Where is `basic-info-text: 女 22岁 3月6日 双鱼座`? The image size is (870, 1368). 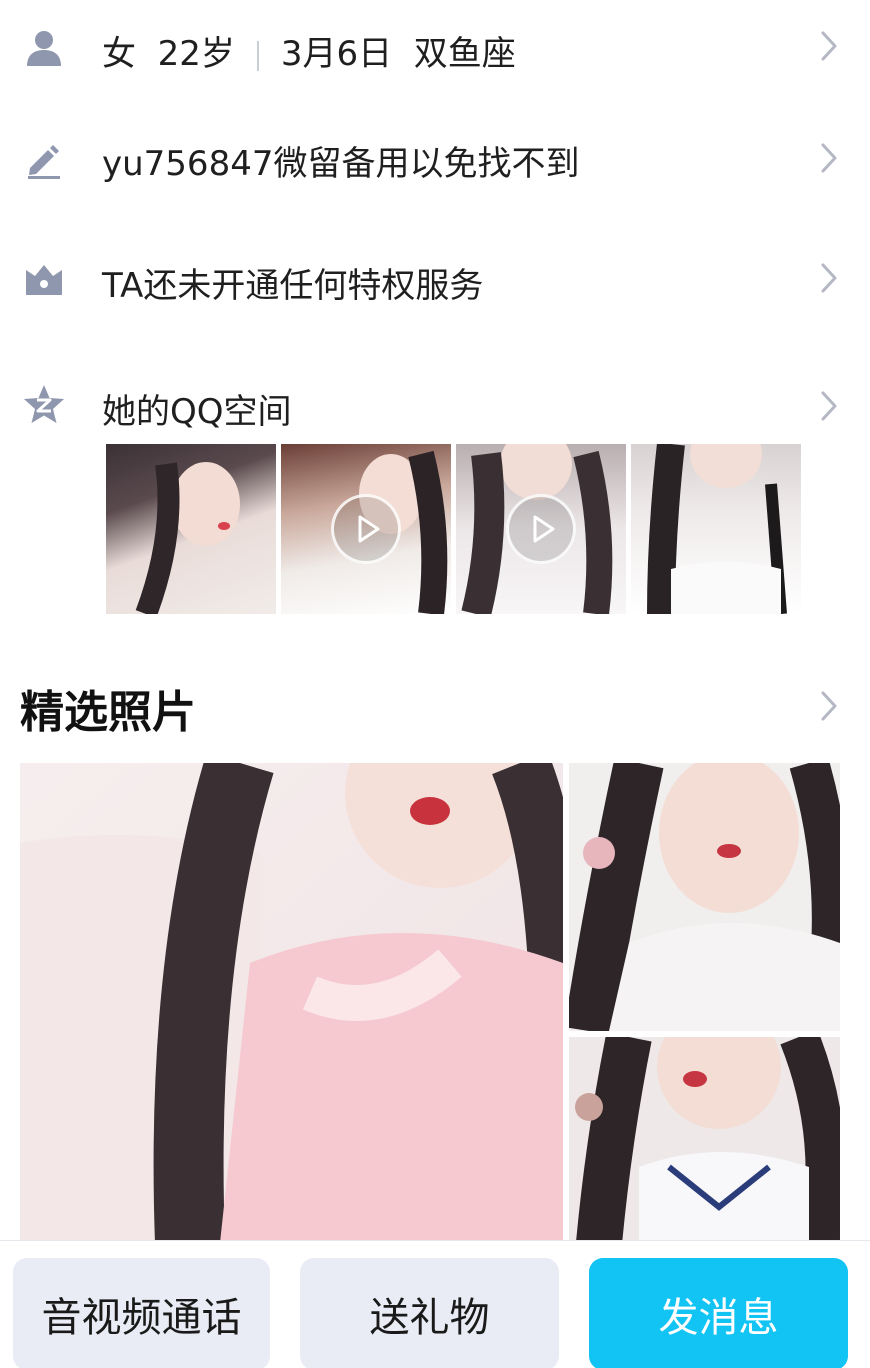
basic-info-text: 女 22岁 3月6日 双鱼座 is located at coordinates (309, 50).